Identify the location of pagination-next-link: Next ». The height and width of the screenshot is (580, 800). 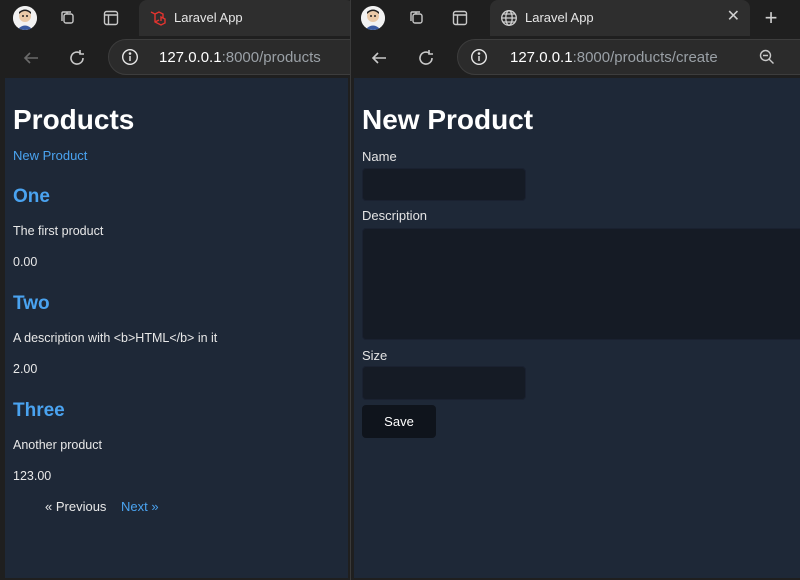
(140, 506).